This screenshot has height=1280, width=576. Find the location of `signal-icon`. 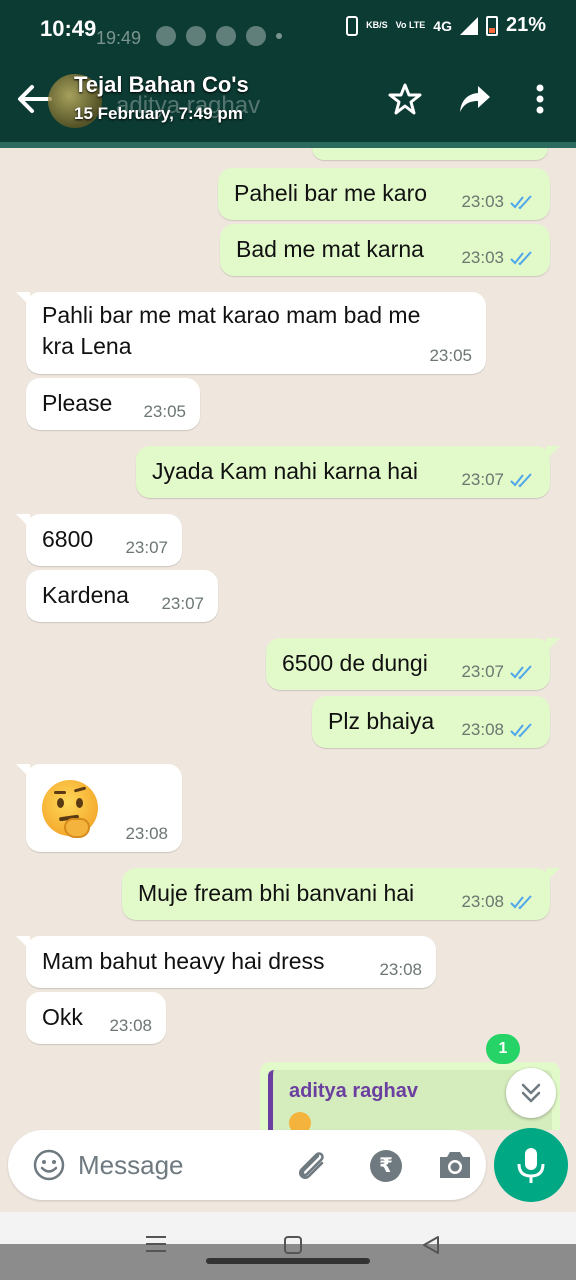

signal-icon is located at coordinates (468, 25).